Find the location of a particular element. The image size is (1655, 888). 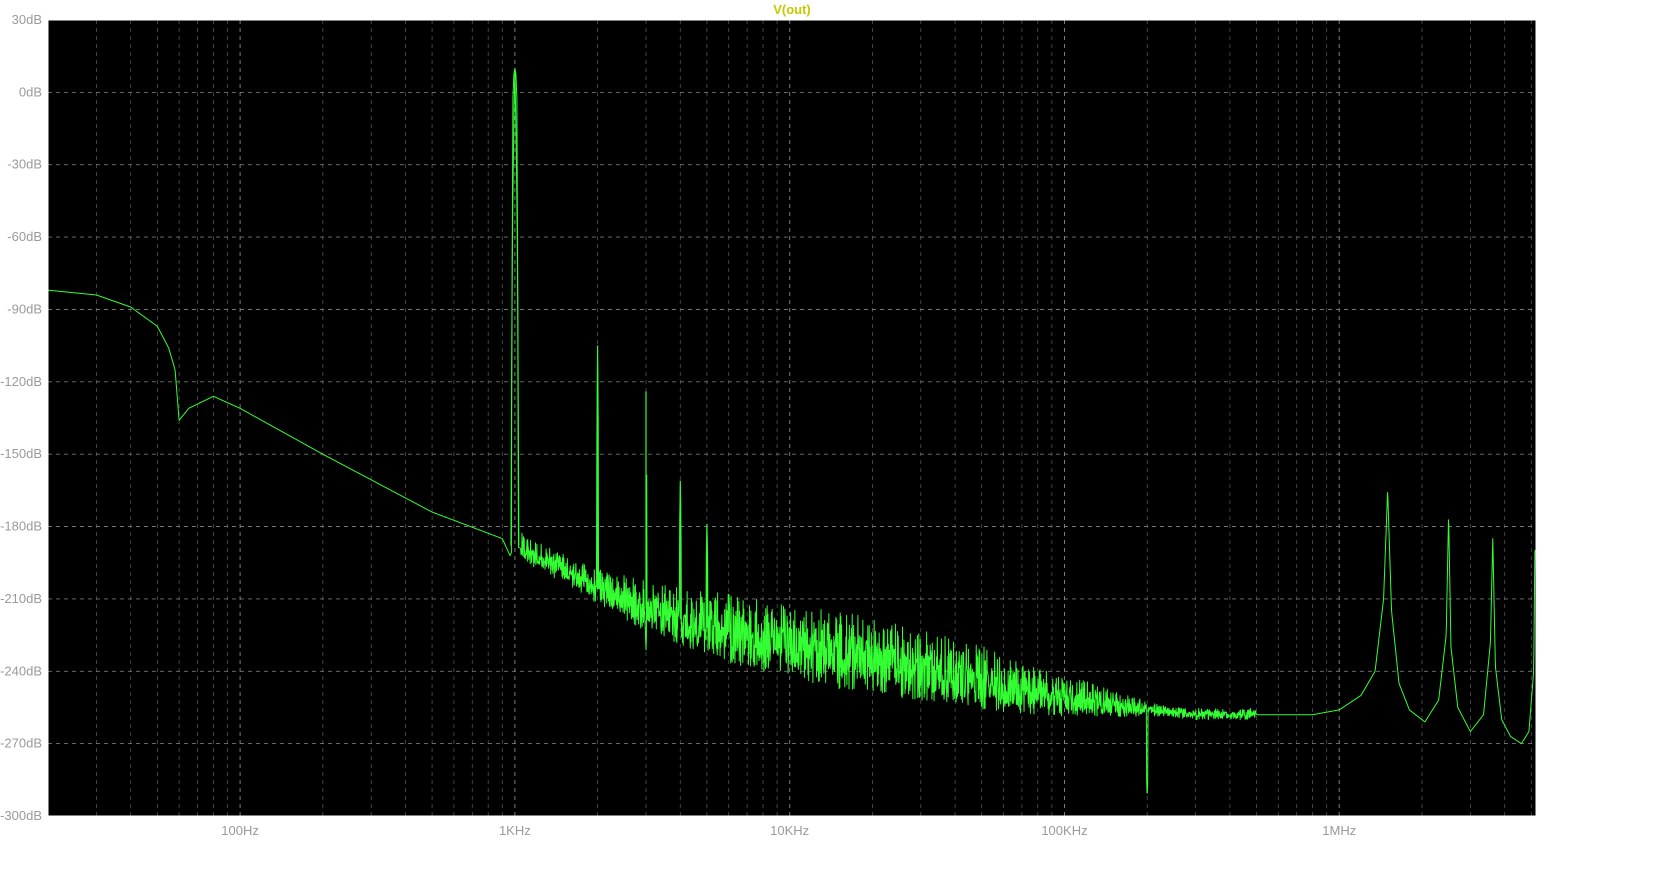

x-tick-label: 1KHz is located at coordinates (515, 830).